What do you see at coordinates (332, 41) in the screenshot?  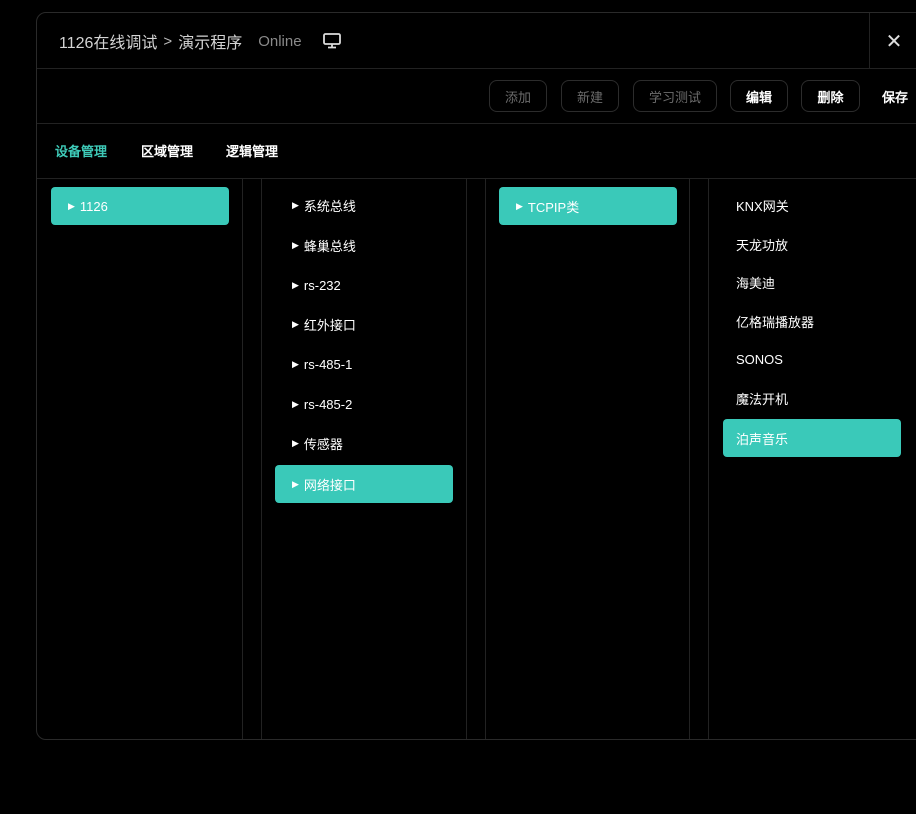 I see `monitor-icon` at bounding box center [332, 41].